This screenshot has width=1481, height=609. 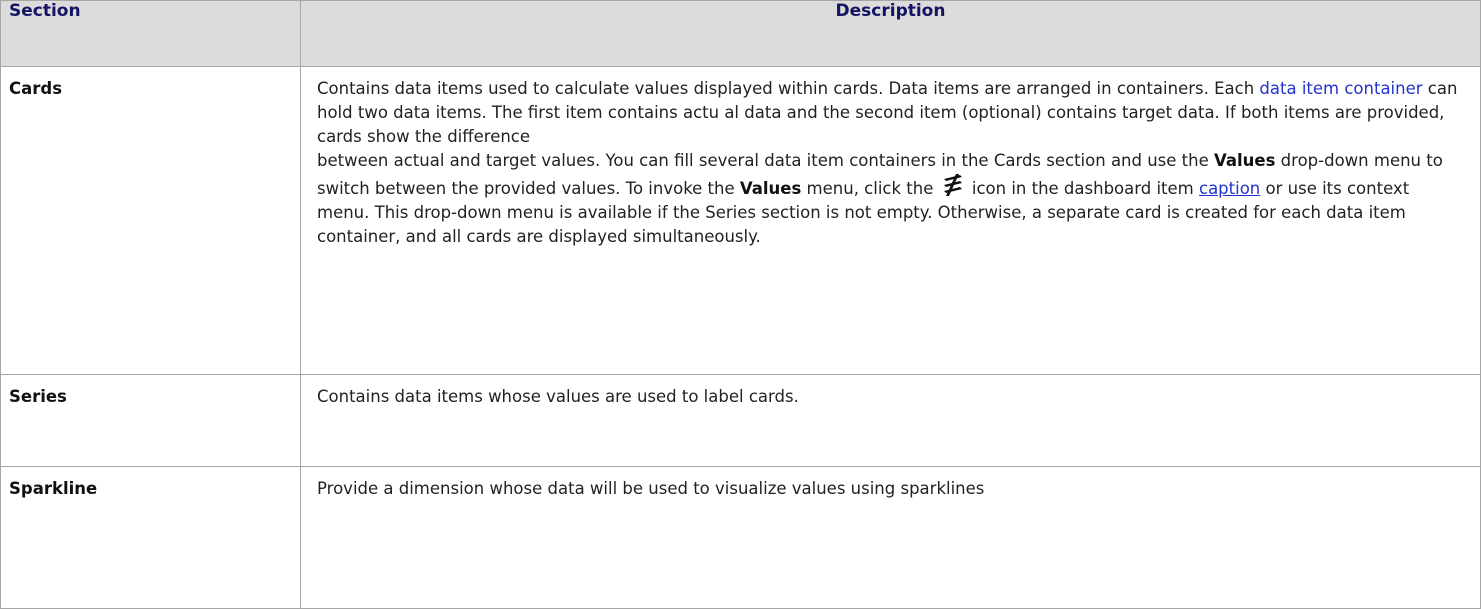 I want to click on header-section: Section, so click(x=150, y=33).